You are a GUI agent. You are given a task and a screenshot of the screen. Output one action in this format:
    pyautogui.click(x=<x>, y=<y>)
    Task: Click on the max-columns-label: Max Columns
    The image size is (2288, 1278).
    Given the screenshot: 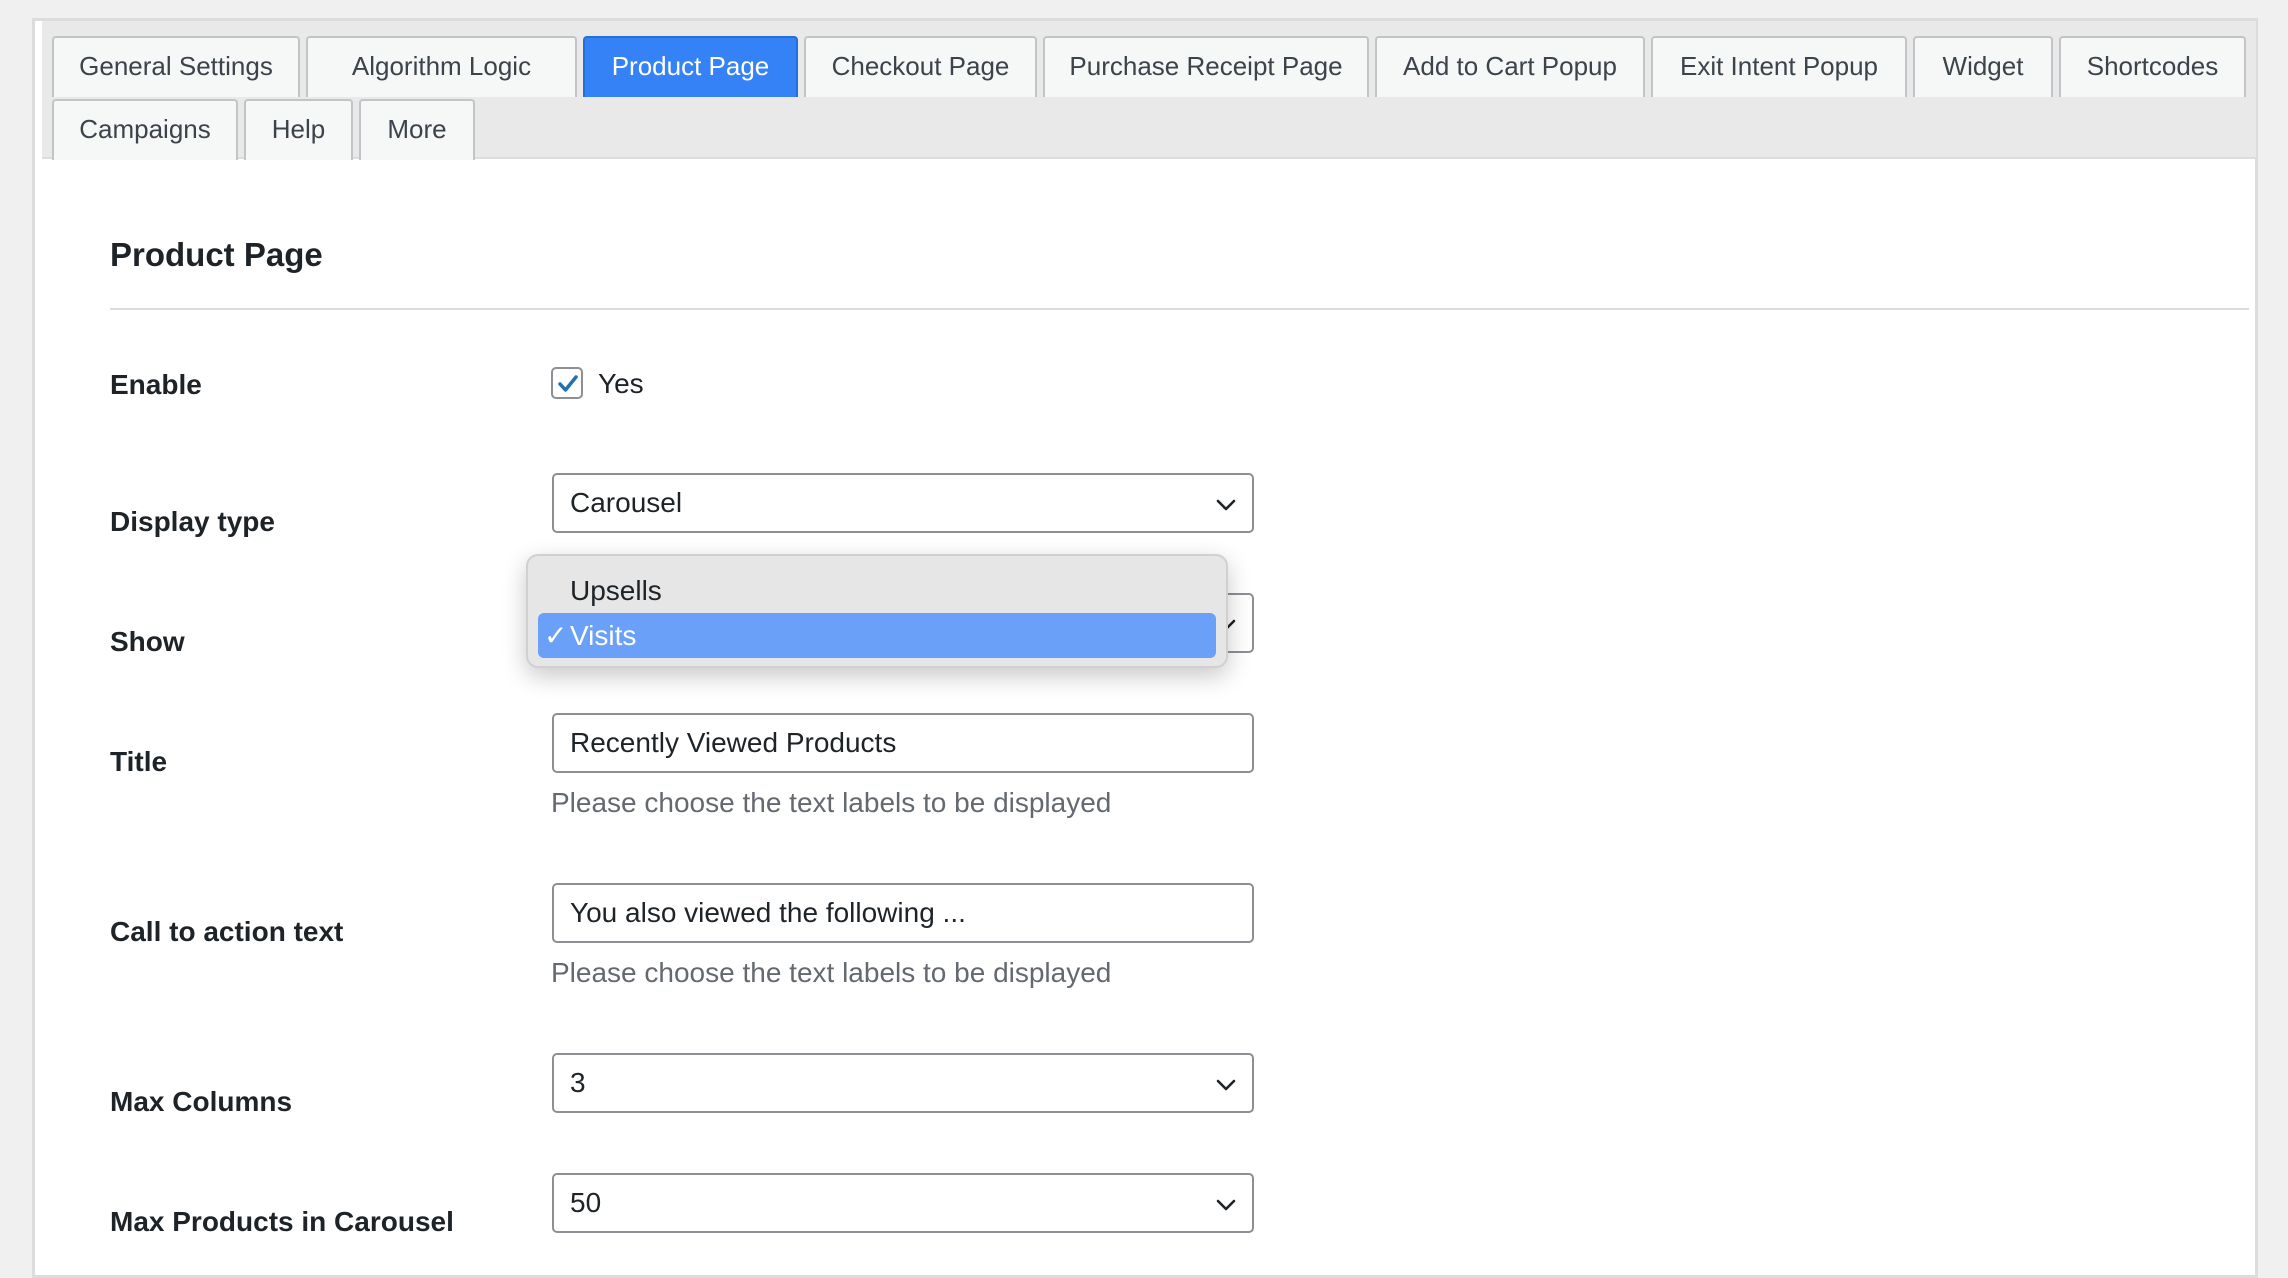 What is the action you would take?
    pyautogui.click(x=201, y=1101)
    